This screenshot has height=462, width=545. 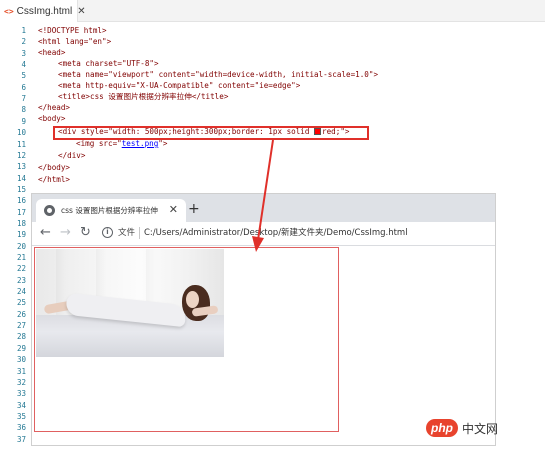 What do you see at coordinates (21, 235) in the screenshot?
I see `line-number: 19` at bounding box center [21, 235].